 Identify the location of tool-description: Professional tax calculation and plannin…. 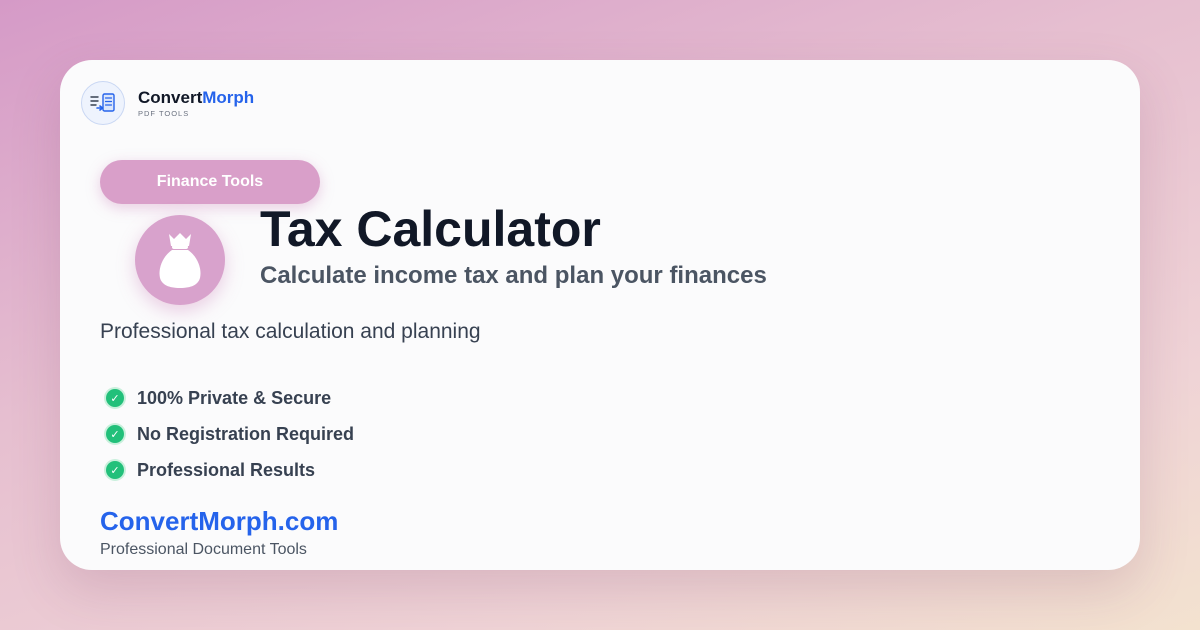
(290, 331).